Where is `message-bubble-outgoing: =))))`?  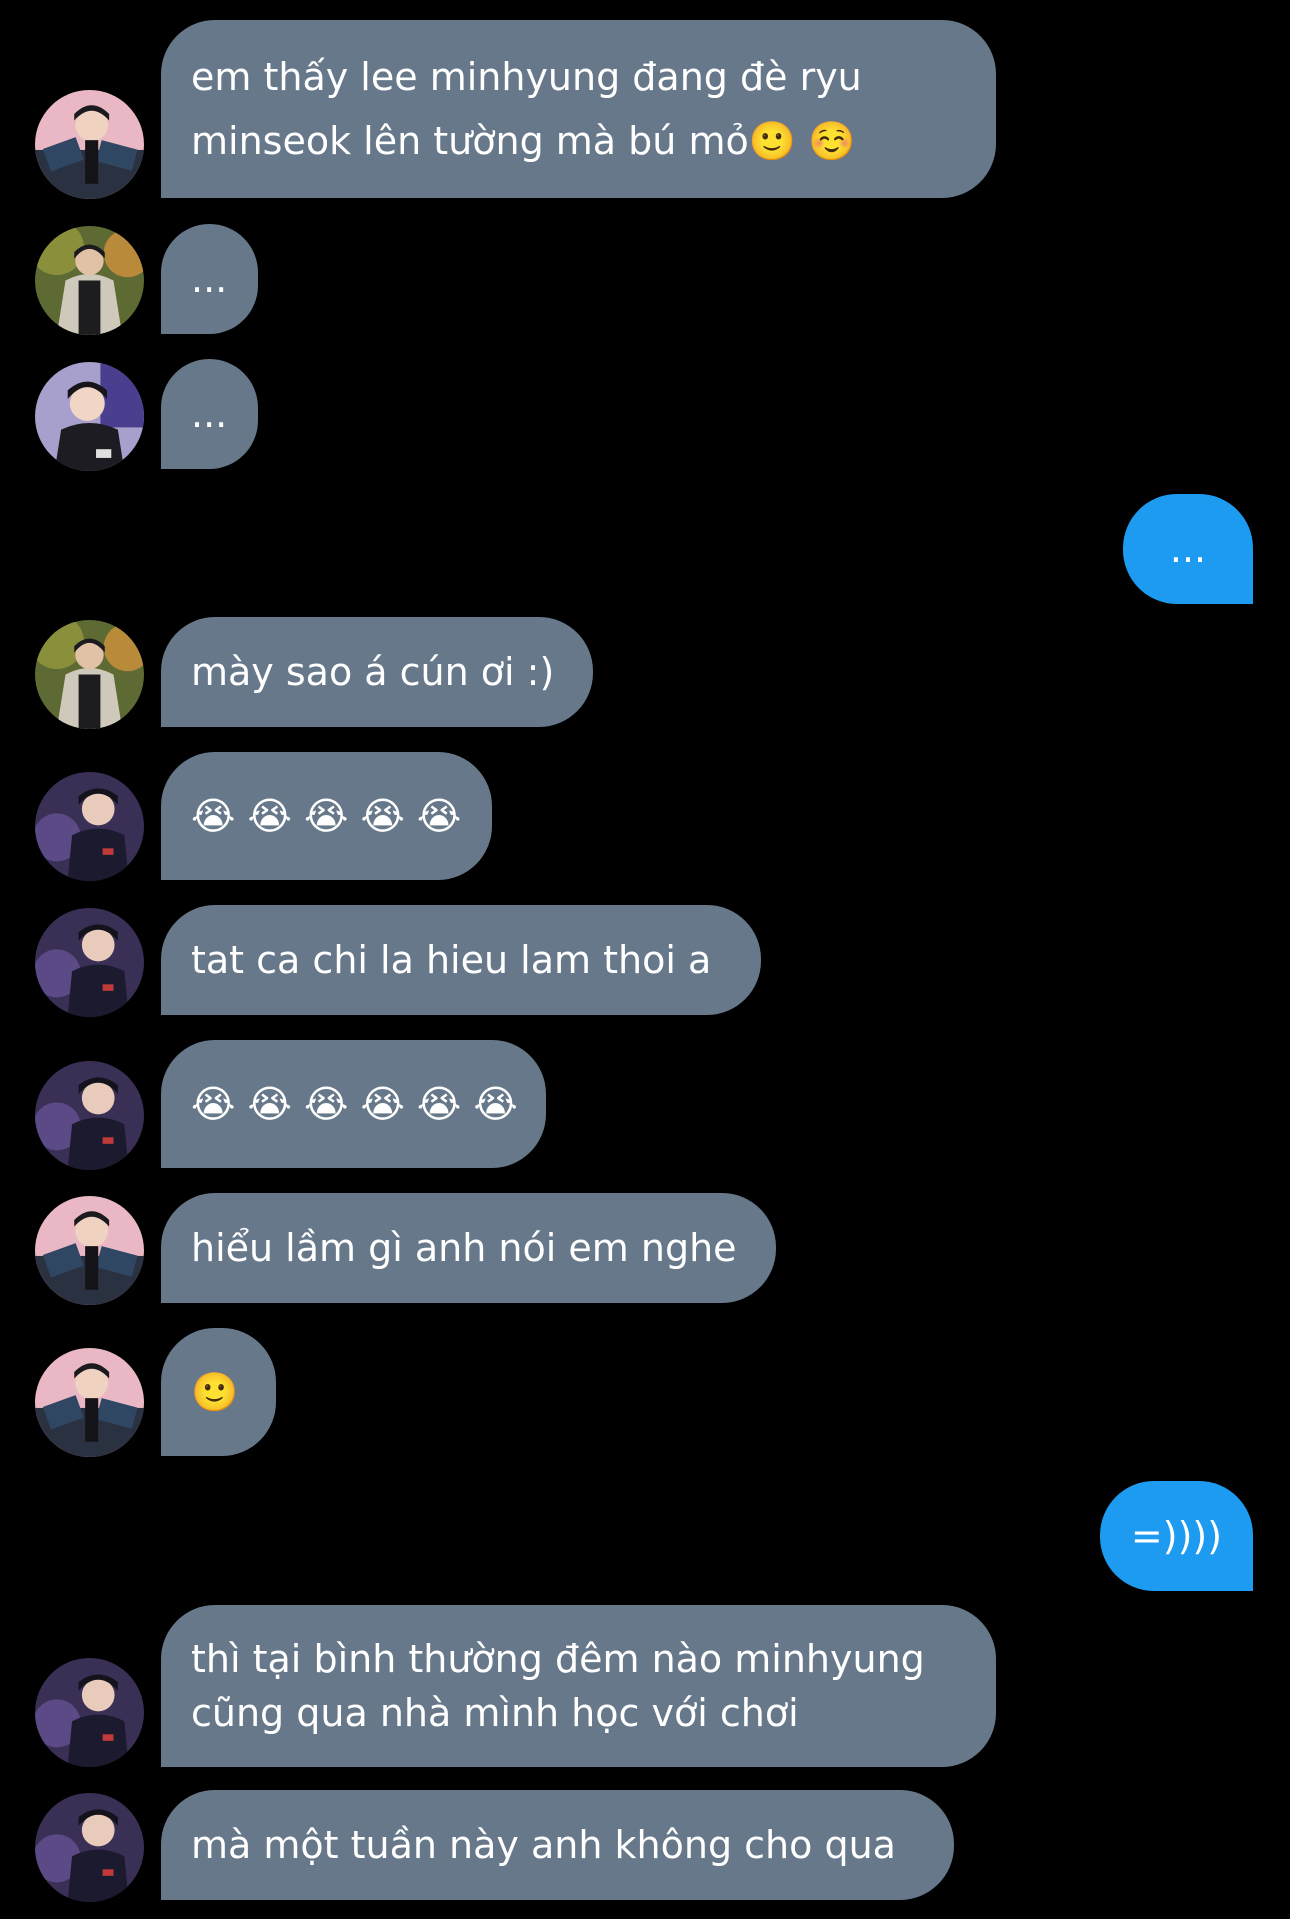 message-bubble-outgoing: =)))) is located at coordinates (1176, 1536).